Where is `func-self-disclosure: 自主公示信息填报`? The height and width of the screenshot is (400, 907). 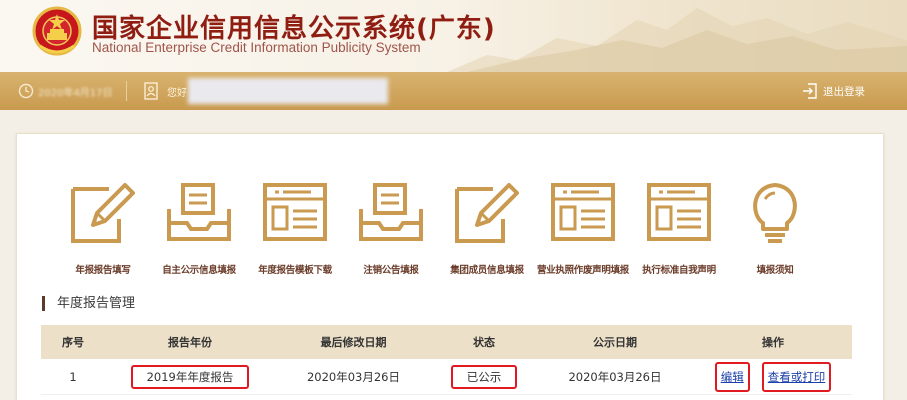 func-self-disclosure: 自主公示信息填报 is located at coordinates (197, 227).